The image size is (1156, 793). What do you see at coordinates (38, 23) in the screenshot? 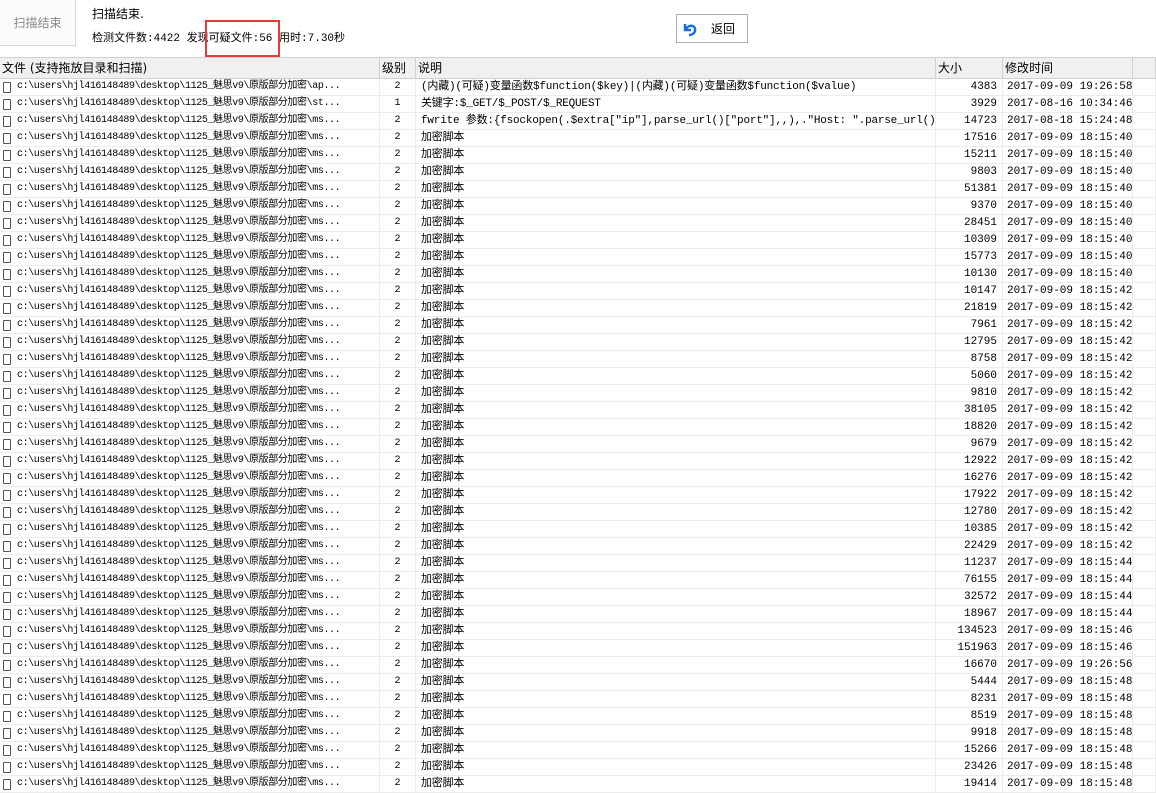
I see `scan-stop-button: 扫描结束` at bounding box center [38, 23].